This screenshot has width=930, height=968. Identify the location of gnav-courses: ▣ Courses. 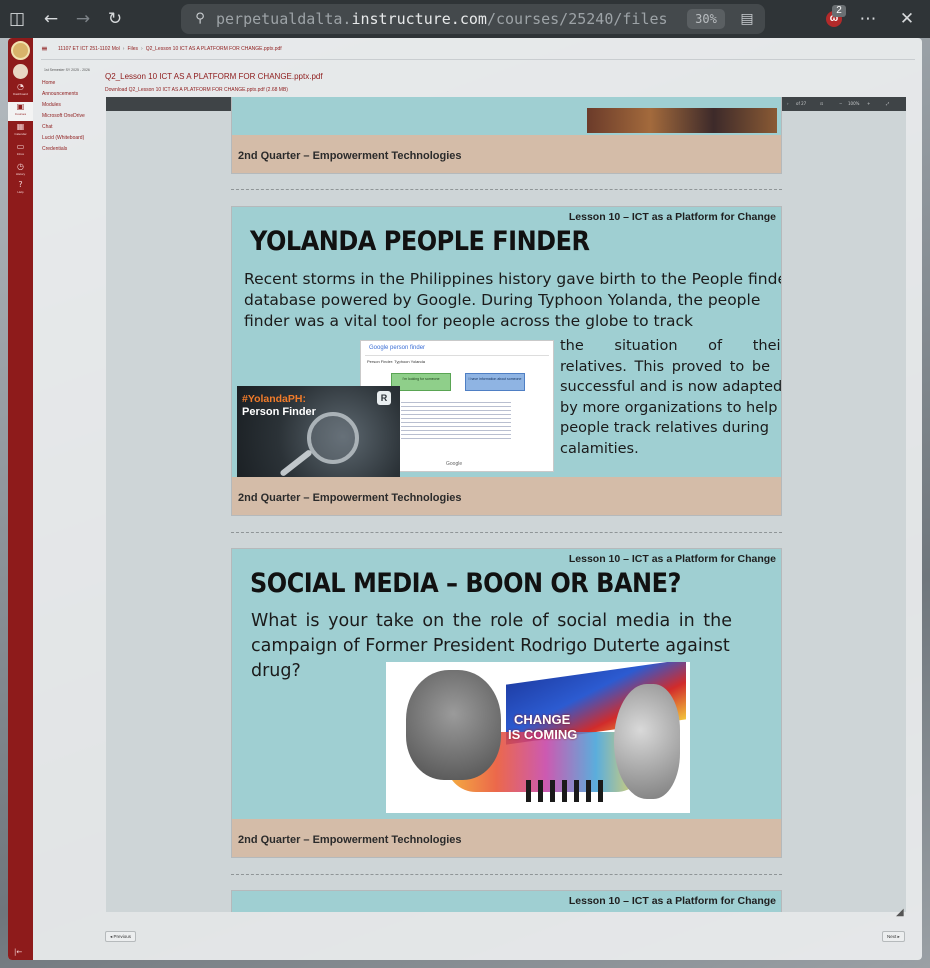
(20, 111).